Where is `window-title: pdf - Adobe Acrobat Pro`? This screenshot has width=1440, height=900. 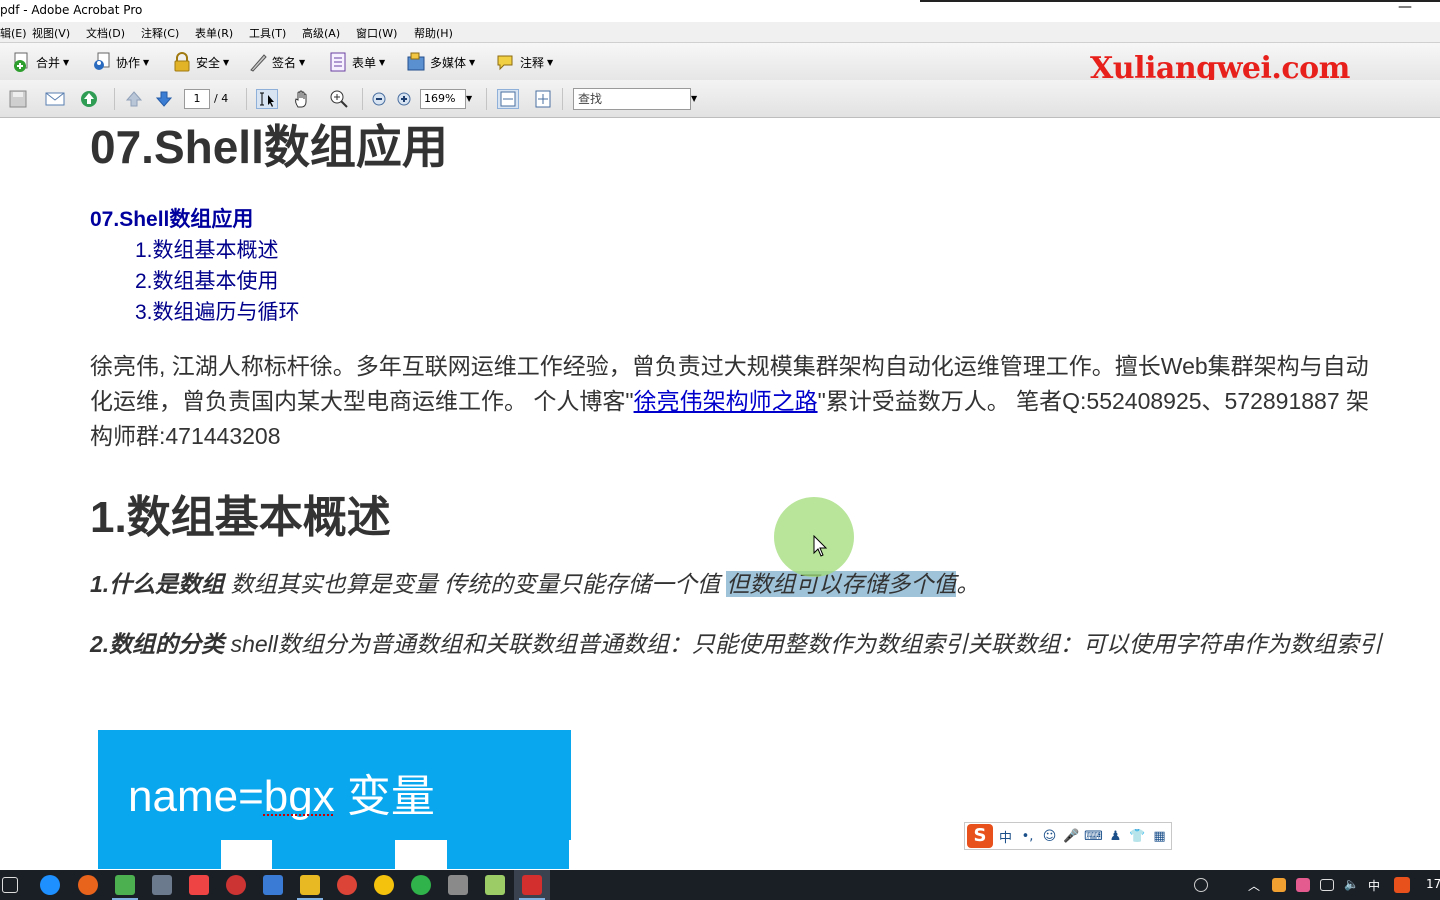
window-title: pdf - Adobe Acrobat Pro is located at coordinates (71, 10).